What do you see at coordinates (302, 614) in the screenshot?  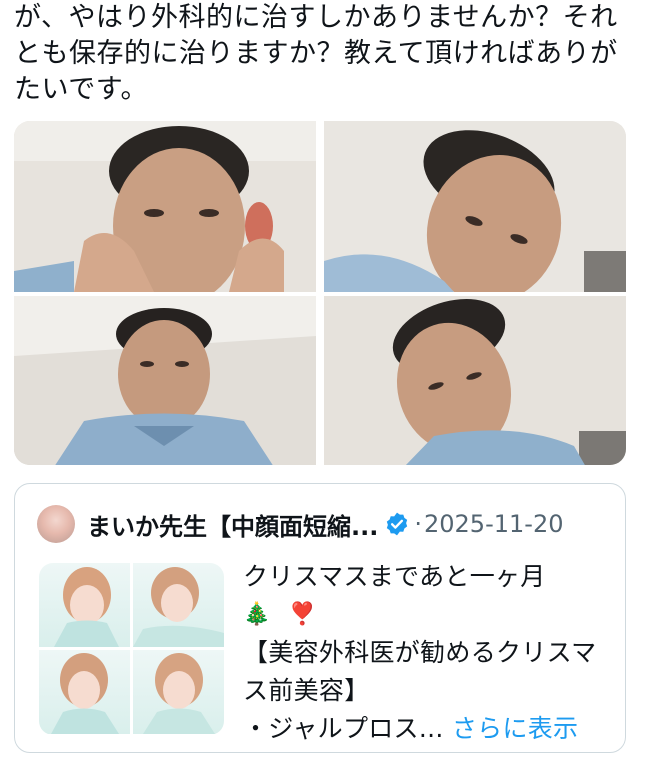 I see `heart-exclamation-icon: ❣️` at bounding box center [302, 614].